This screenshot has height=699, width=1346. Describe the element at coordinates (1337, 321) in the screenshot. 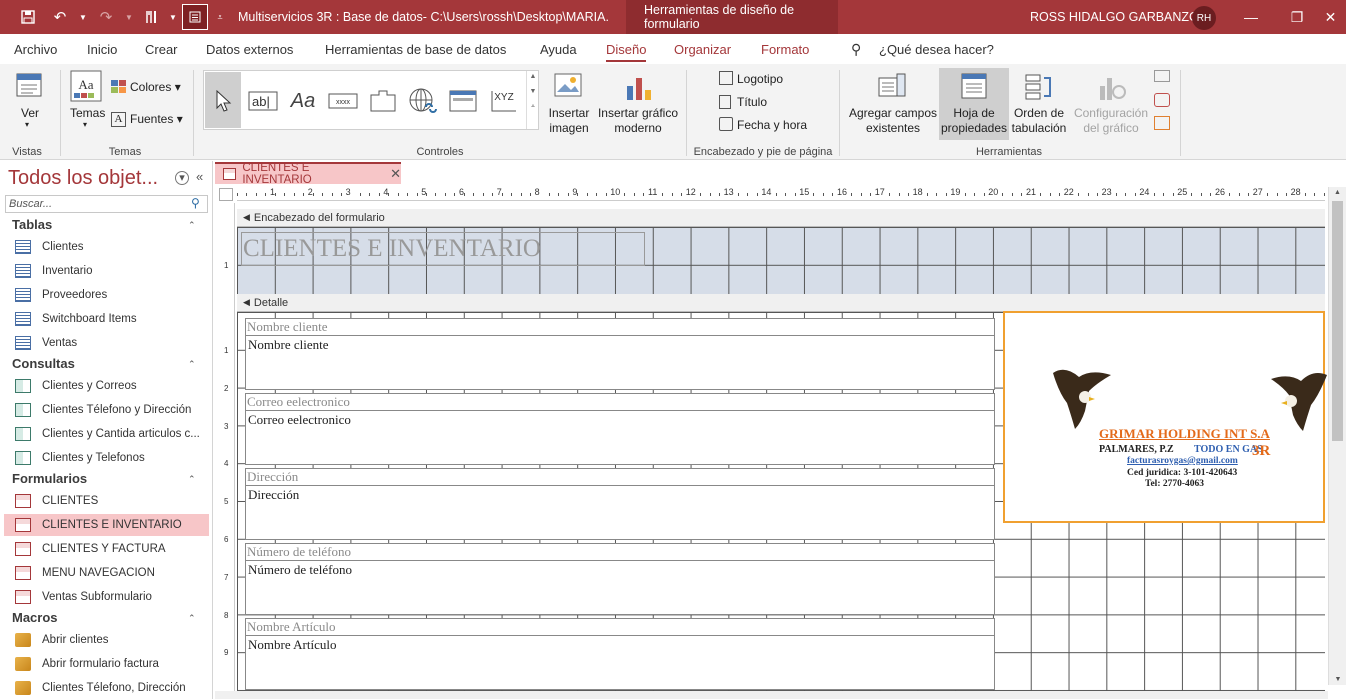

I see `scroll-thumb` at that location.